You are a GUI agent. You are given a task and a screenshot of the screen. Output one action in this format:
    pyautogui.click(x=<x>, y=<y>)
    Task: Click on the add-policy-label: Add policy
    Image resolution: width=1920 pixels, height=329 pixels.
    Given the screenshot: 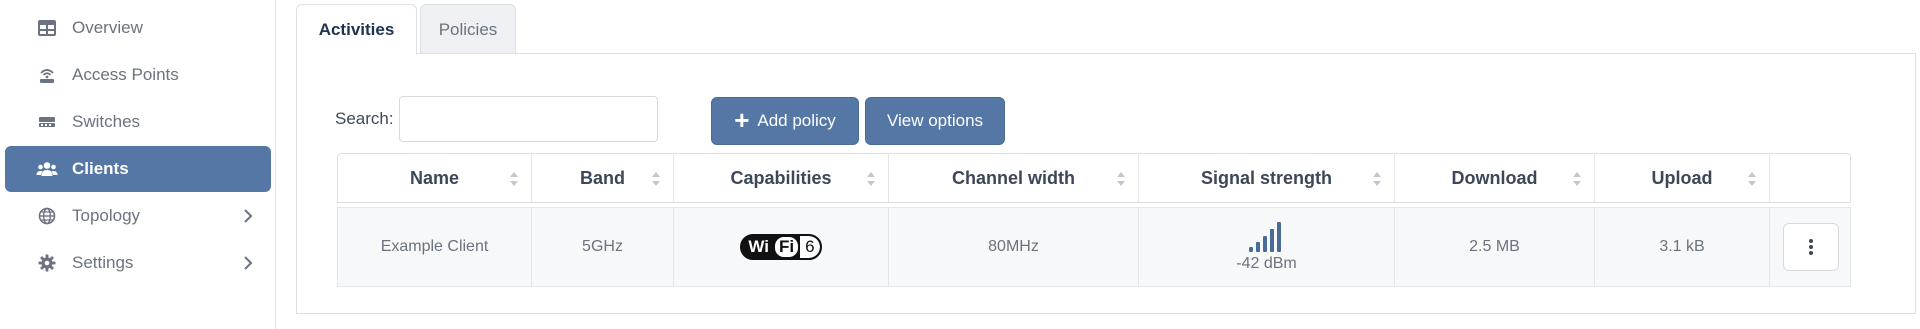 What is the action you would take?
    pyautogui.click(x=796, y=120)
    